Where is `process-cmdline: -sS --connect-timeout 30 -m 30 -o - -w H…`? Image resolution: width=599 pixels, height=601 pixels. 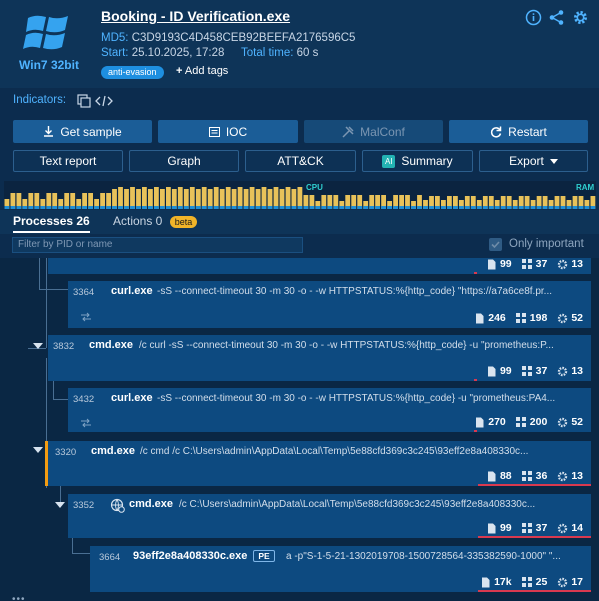 process-cmdline: -sS --connect-timeout 30 -m 30 -o - -w H… is located at coordinates (355, 291).